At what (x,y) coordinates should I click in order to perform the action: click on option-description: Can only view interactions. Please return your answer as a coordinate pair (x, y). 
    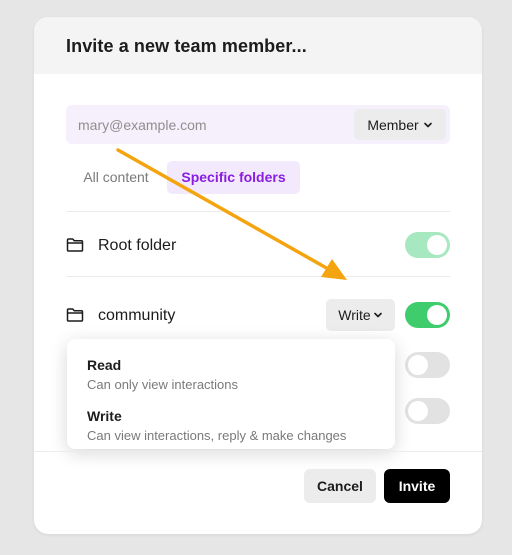
    Looking at the image, I should click on (163, 384).